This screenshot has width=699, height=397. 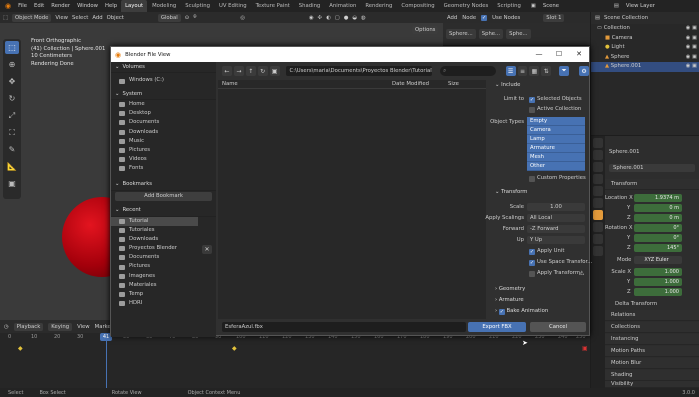 I want to click on sidebar-item-desktop: Desktop, so click(x=163, y=113).